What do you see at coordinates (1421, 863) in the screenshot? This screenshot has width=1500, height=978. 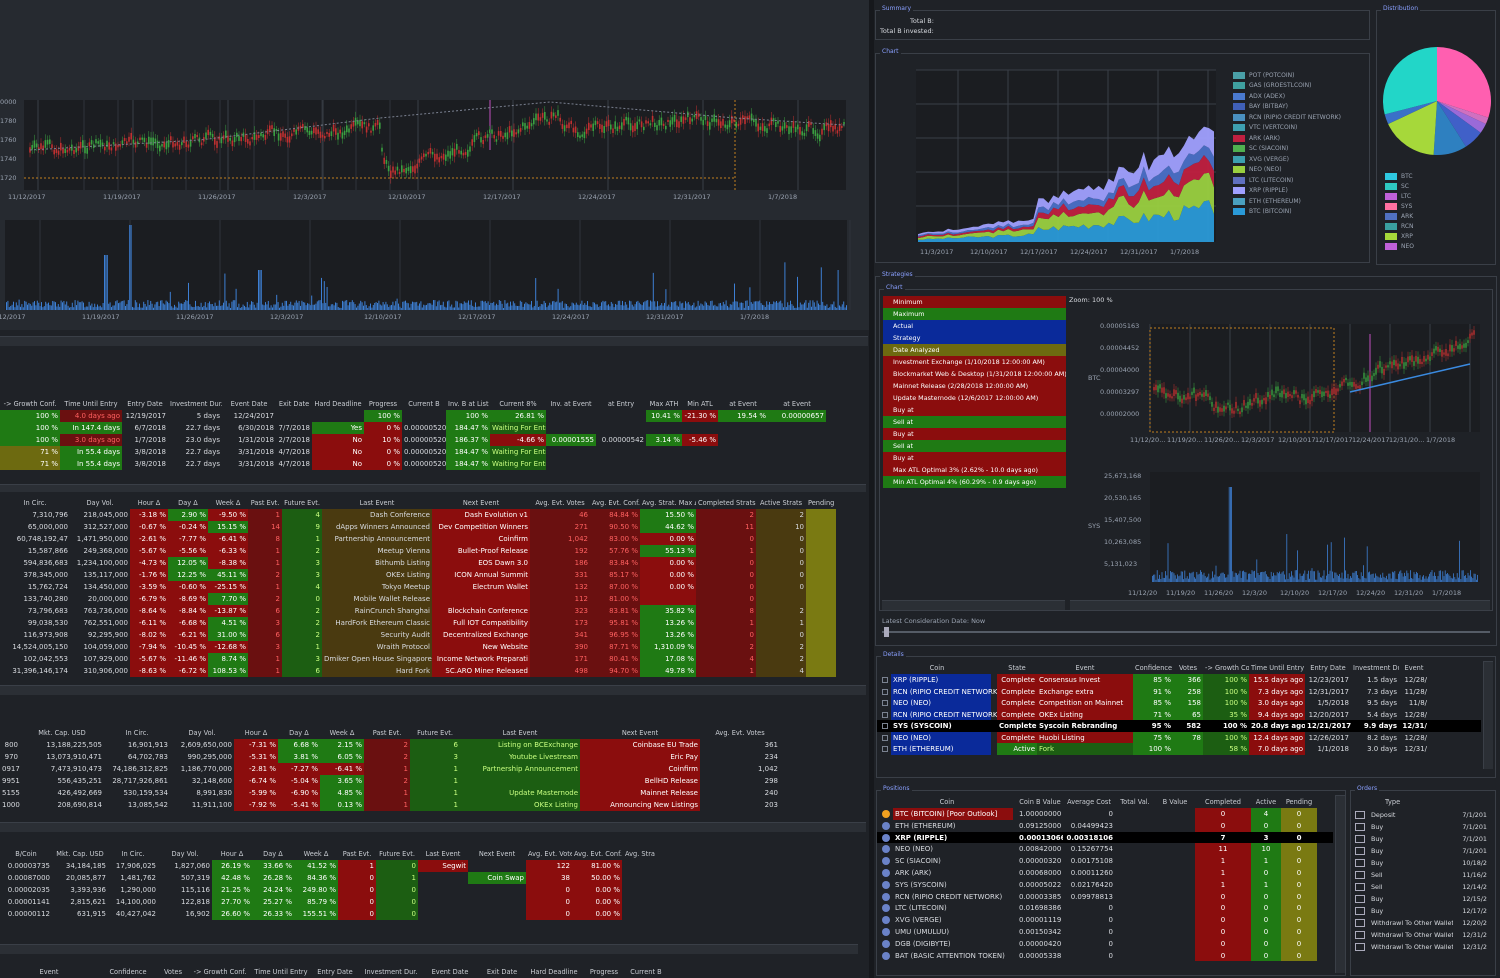 I see `order-row: Buy 10/18/2` at bounding box center [1421, 863].